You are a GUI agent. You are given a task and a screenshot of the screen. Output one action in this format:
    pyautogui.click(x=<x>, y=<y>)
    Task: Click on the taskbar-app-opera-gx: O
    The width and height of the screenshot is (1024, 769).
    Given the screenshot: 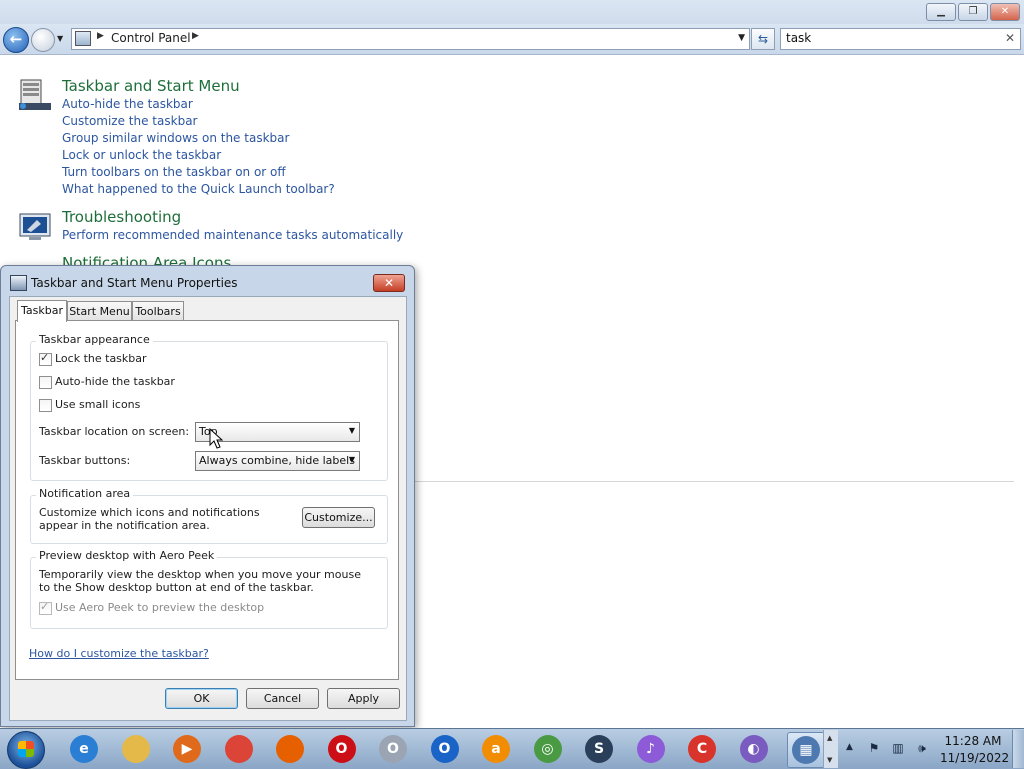 What is the action you would take?
    pyautogui.click(x=445, y=749)
    